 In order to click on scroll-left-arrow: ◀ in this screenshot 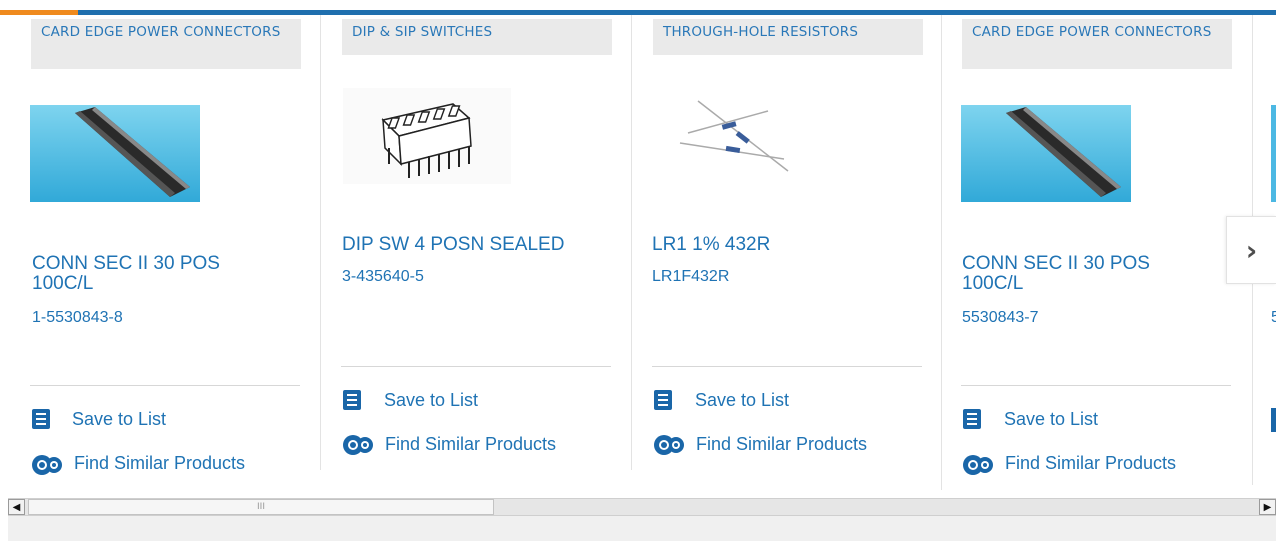, I will do `click(16, 507)`.